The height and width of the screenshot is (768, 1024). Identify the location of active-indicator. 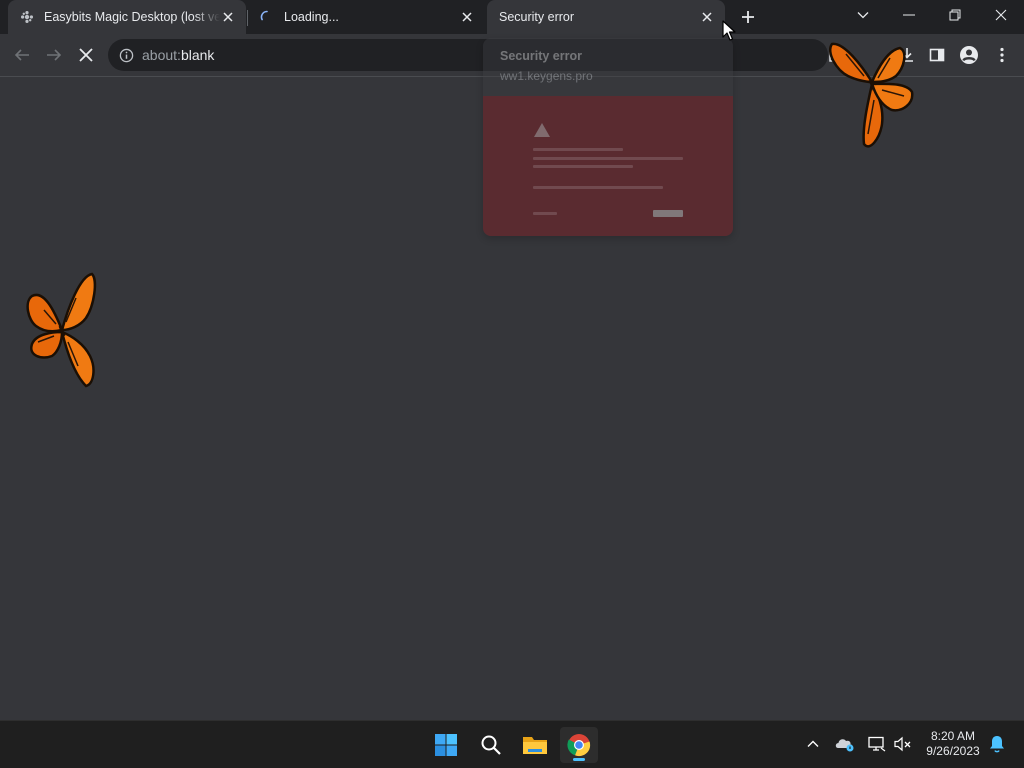
(579, 759).